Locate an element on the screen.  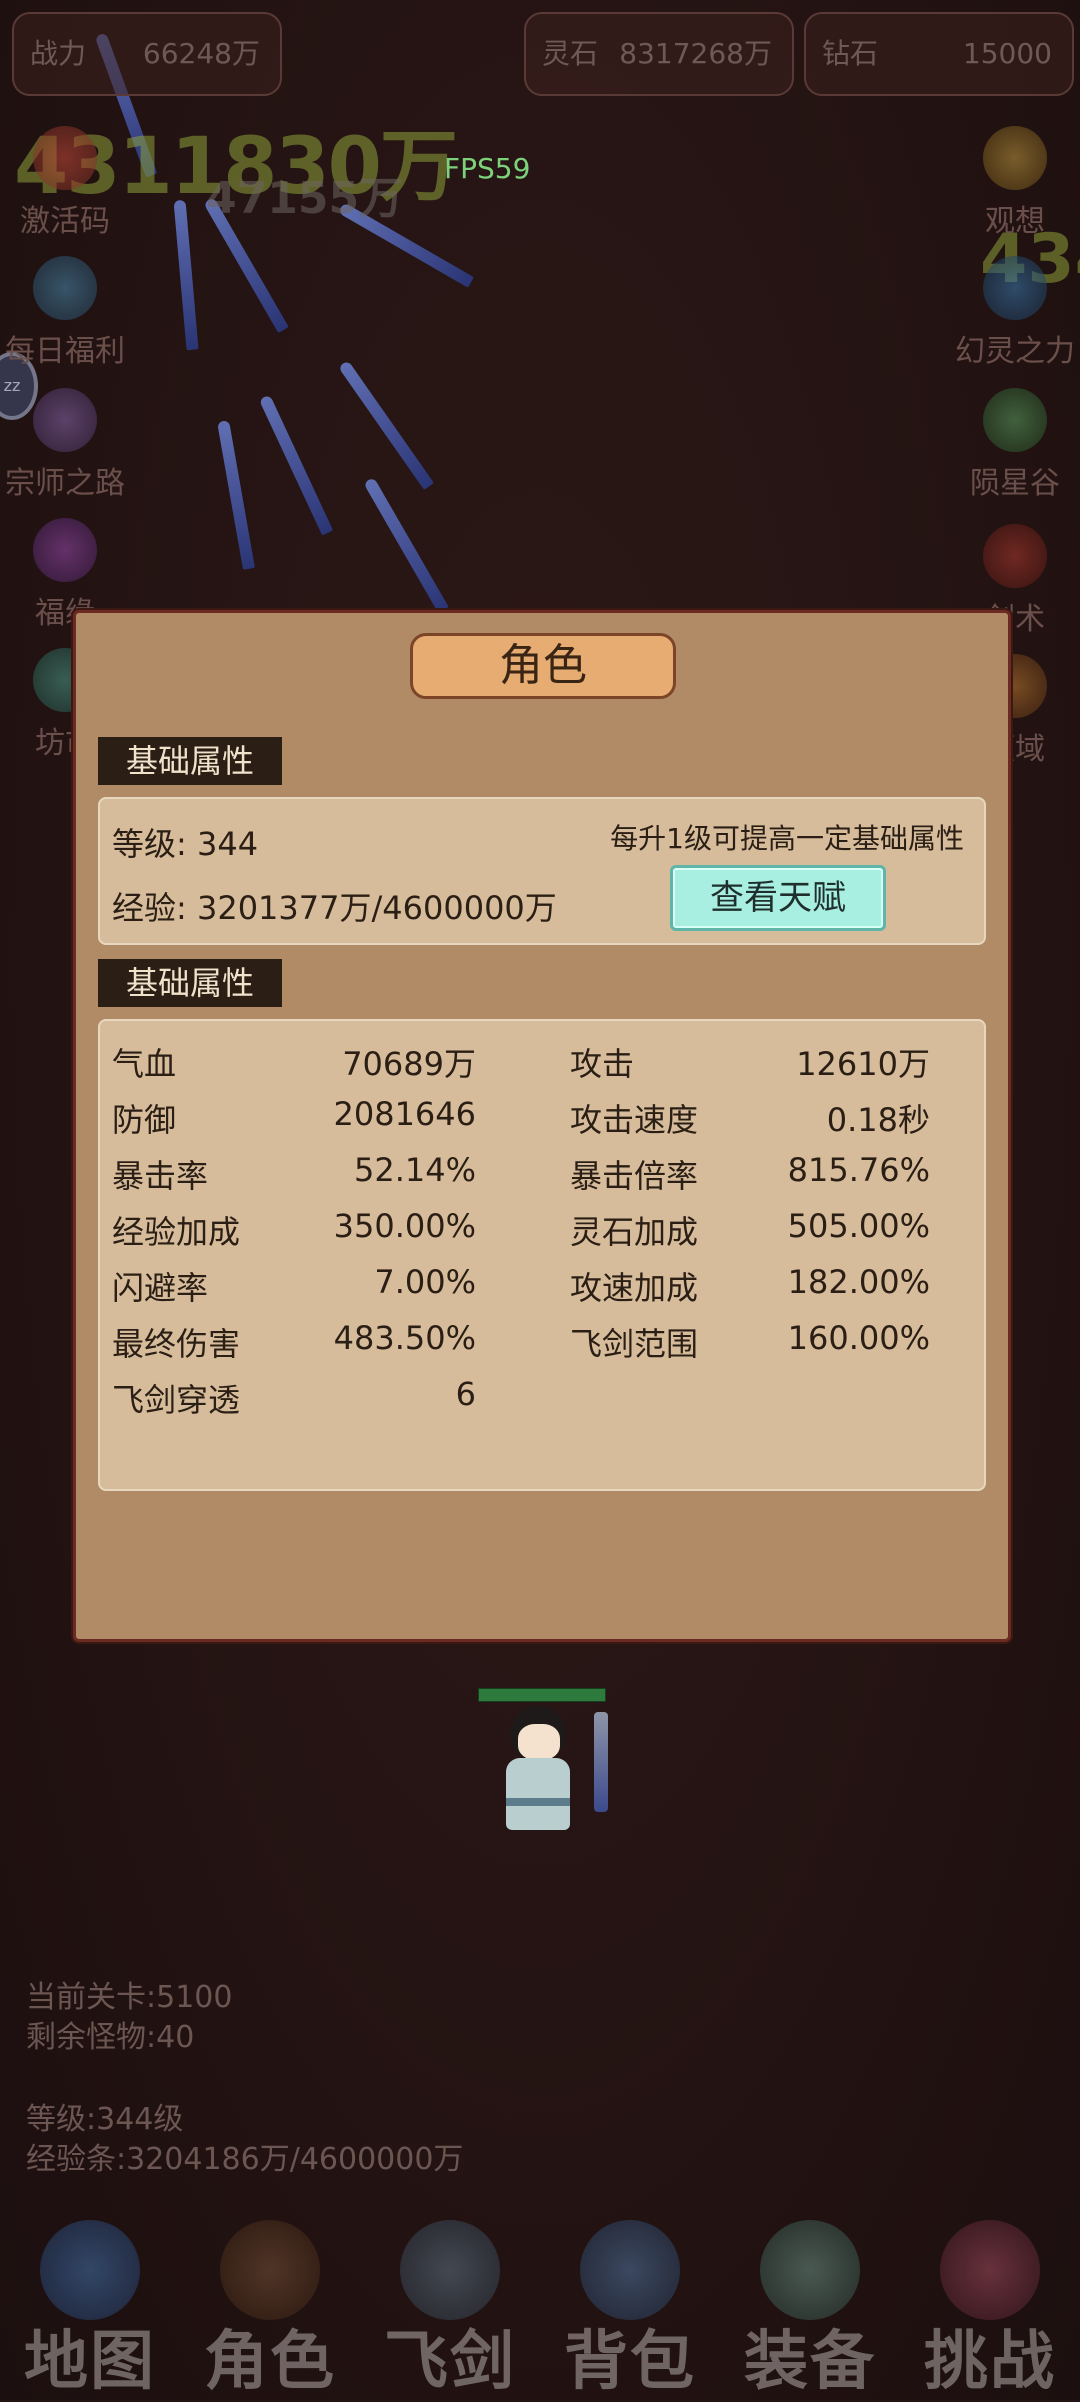
stat-label: 攻速加成 is located at coordinates (634, 1288).